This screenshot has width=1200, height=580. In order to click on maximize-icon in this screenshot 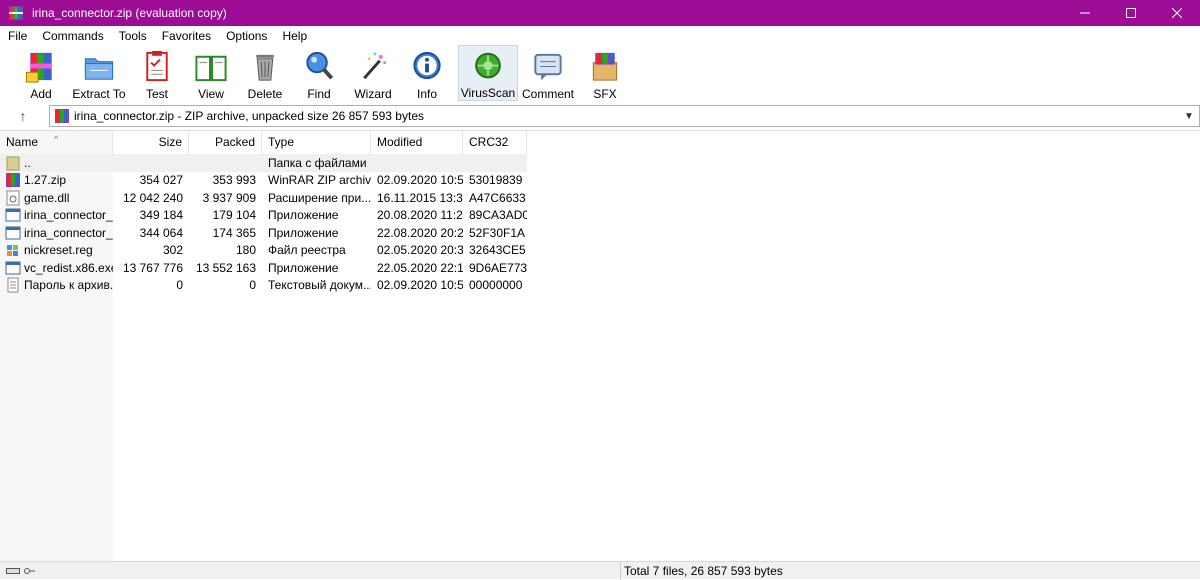, I will do `click(1131, 13)`.